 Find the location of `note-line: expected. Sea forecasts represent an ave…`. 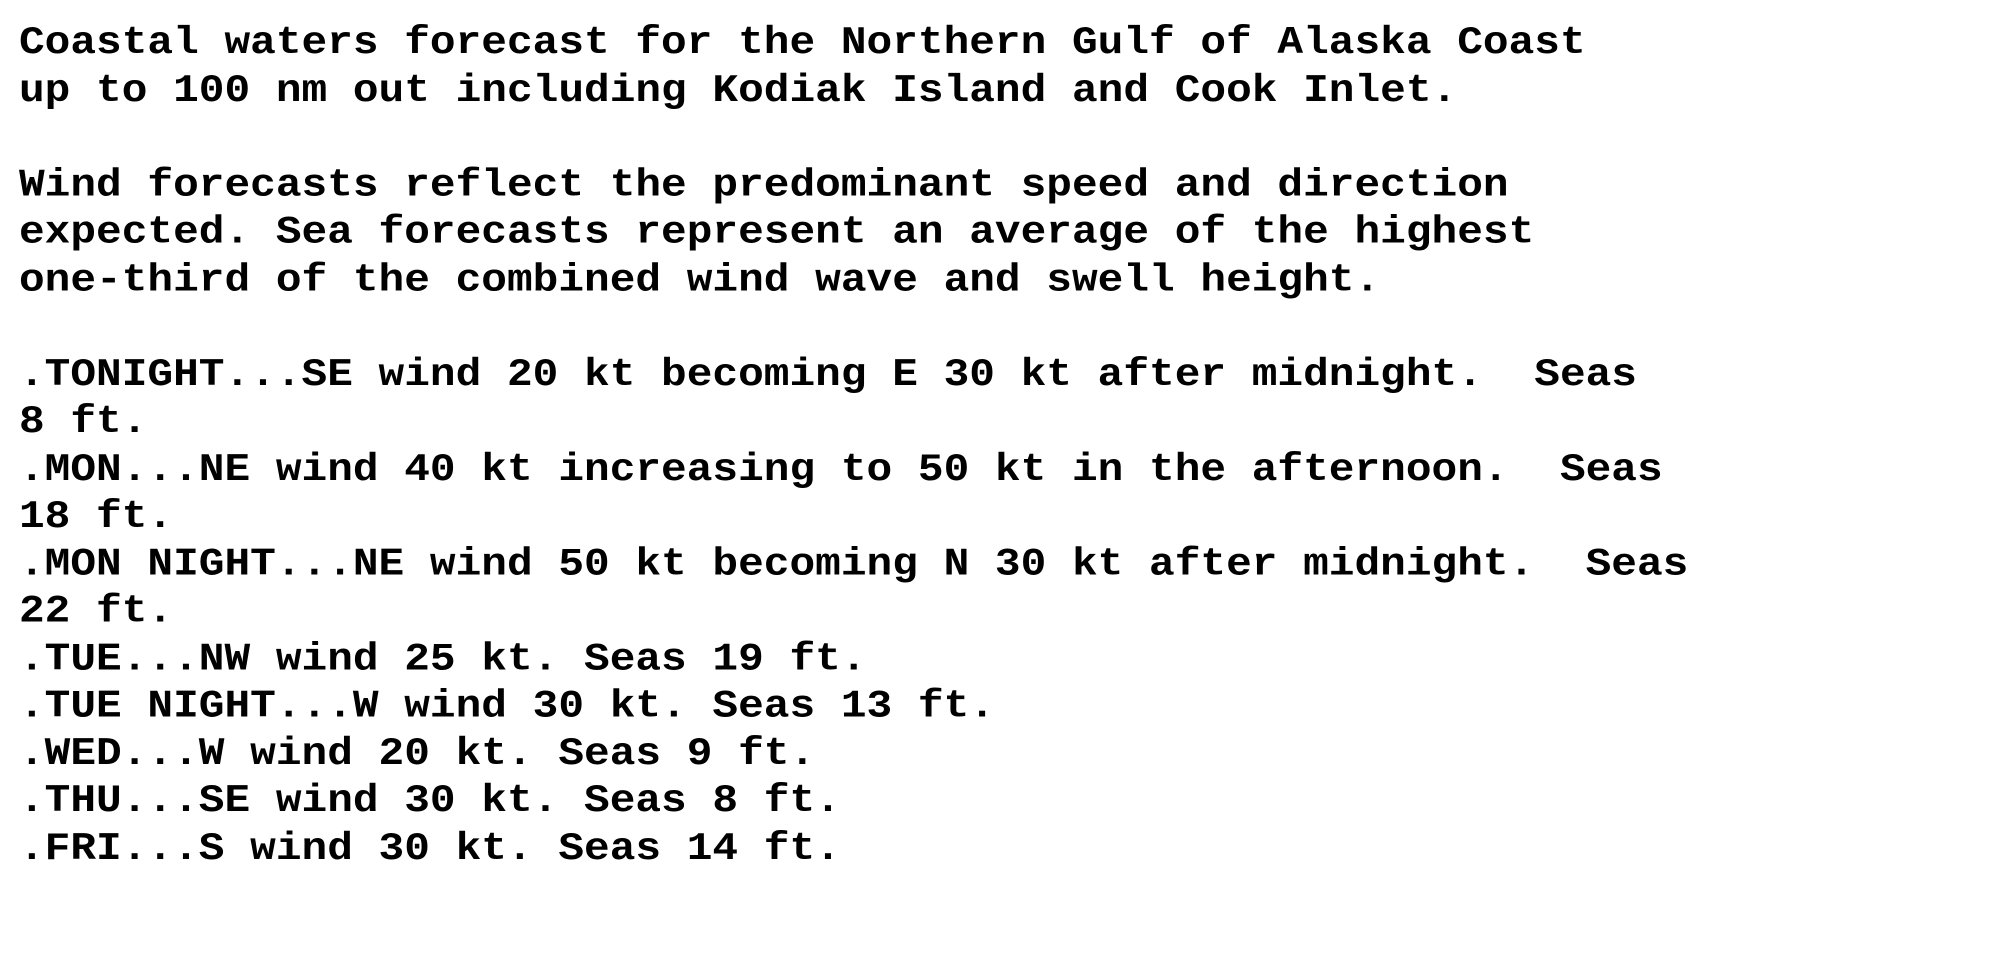

note-line: expected. Sea forecasts represent an ave… is located at coordinates (777, 232).